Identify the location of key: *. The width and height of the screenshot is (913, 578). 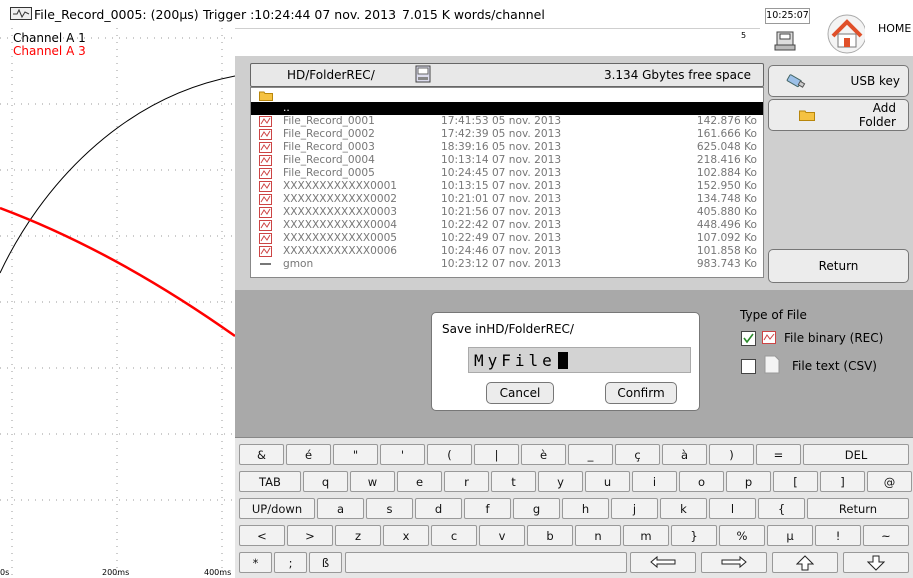
(255, 562).